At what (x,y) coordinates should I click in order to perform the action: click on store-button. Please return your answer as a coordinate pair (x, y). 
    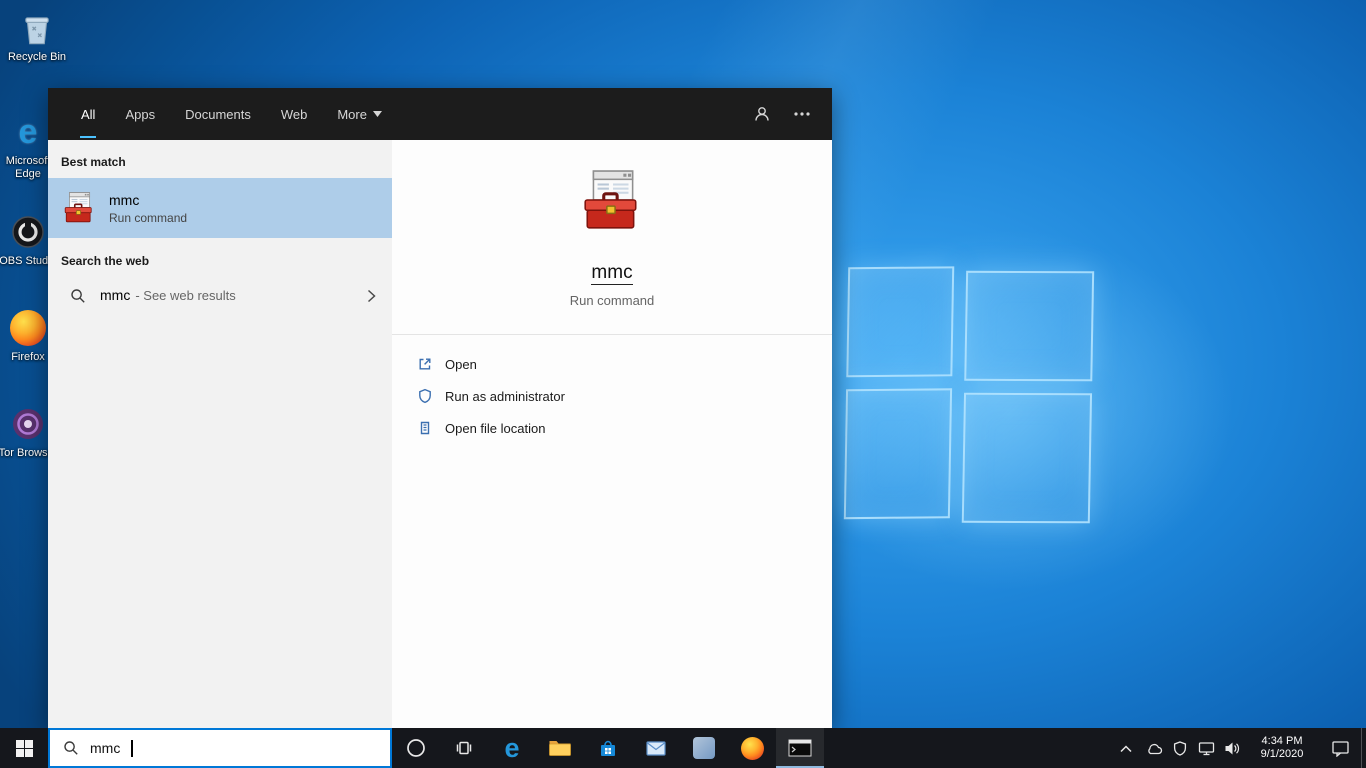
    Looking at the image, I should click on (608, 748).